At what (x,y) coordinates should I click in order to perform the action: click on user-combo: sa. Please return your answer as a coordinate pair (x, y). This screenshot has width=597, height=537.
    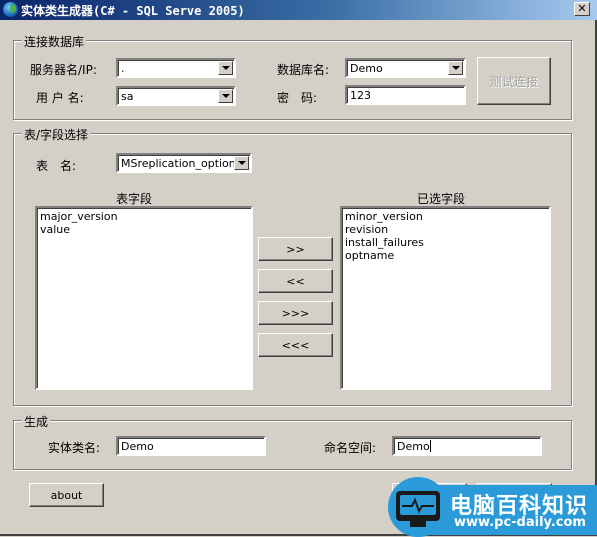
    Looking at the image, I should click on (176, 96).